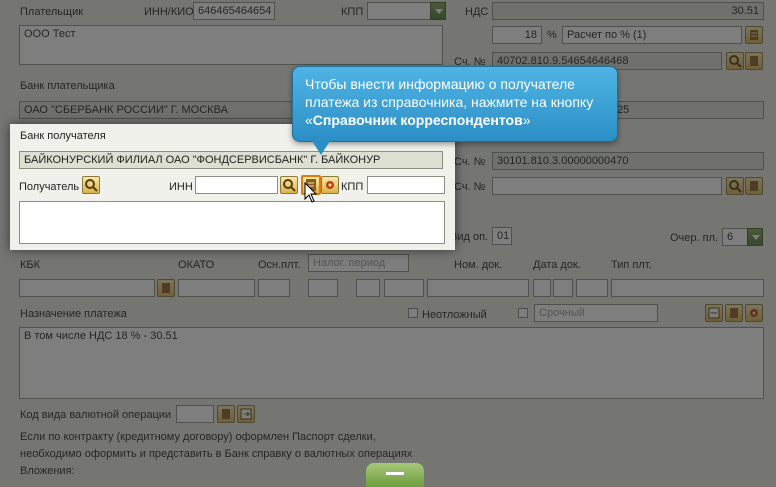 The width and height of the screenshot is (776, 487). Describe the element at coordinates (63, 136) in the screenshot. I see `recipient-bank-label: Банк получателя` at that location.